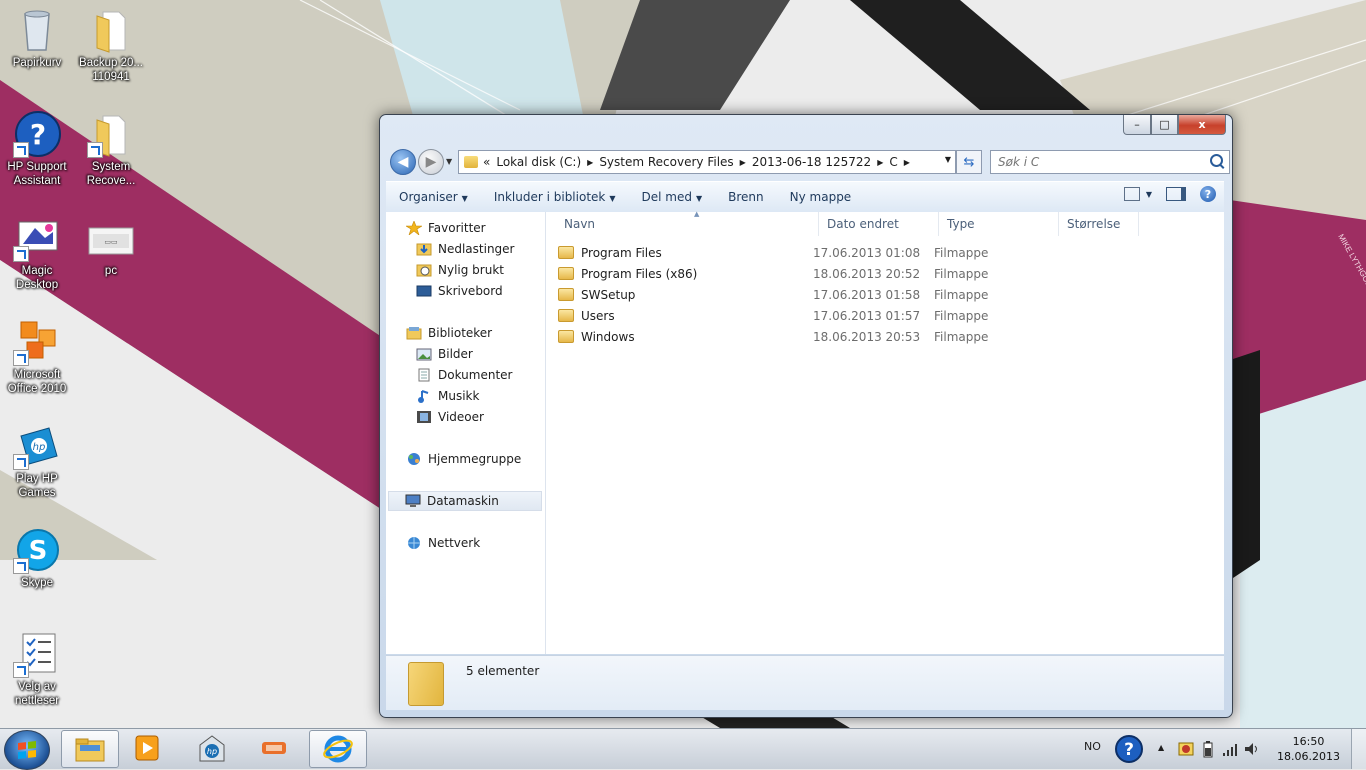 This screenshot has height=770, width=1366. Describe the element at coordinates (449, 333) in the screenshot. I see `nav-libraries: Biblioteker` at that location.